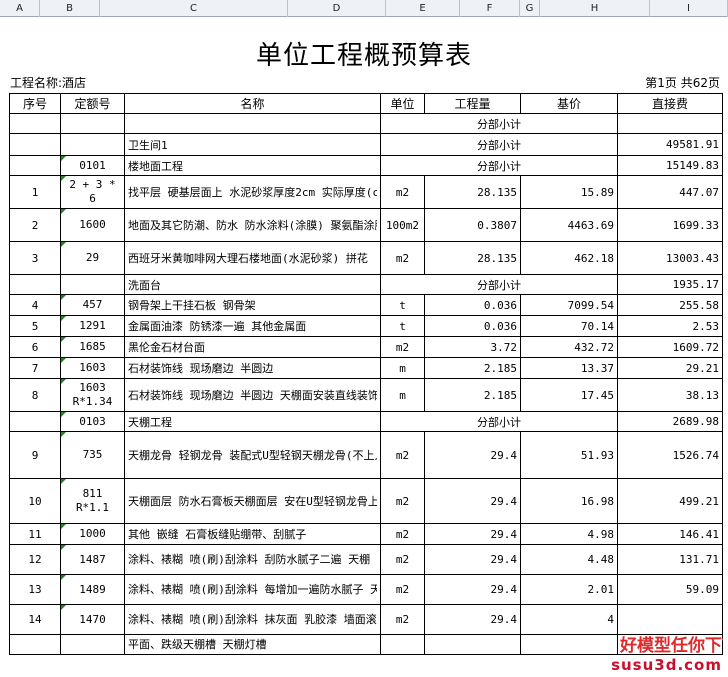 This screenshot has height=677, width=728. Describe the element at coordinates (35, 589) in the screenshot. I see `cell-no: 13` at that location.